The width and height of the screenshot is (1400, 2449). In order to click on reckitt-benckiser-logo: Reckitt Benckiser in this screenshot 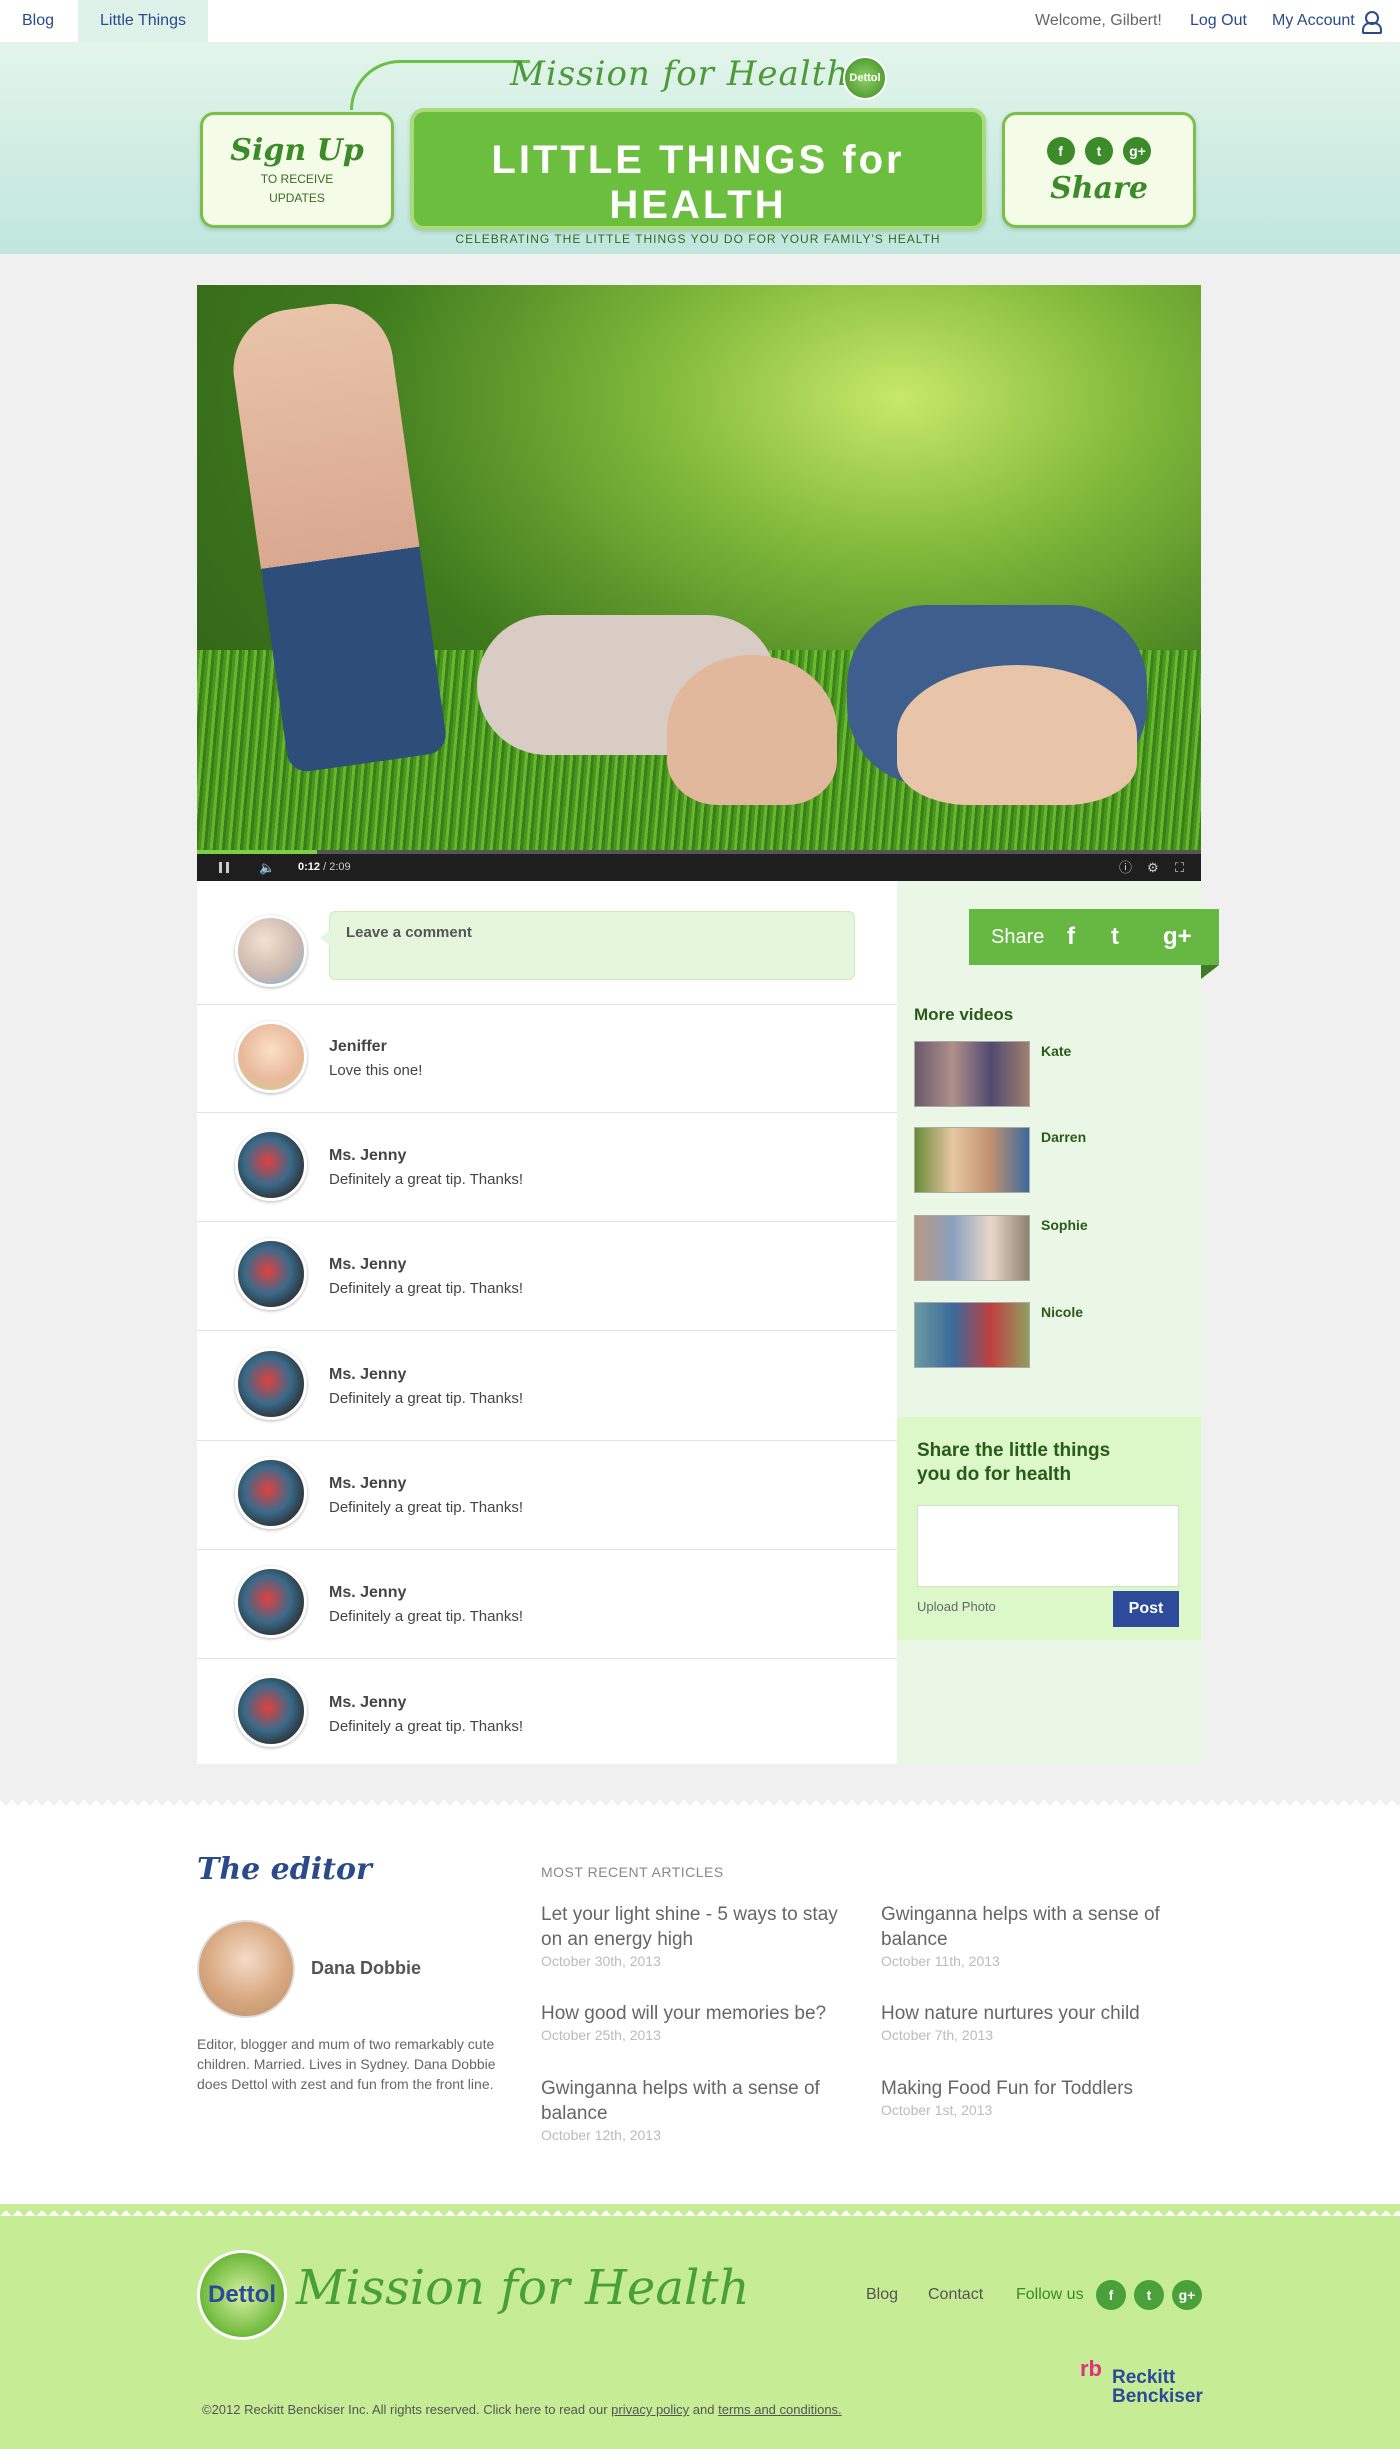, I will do `click(1157, 2387)`.